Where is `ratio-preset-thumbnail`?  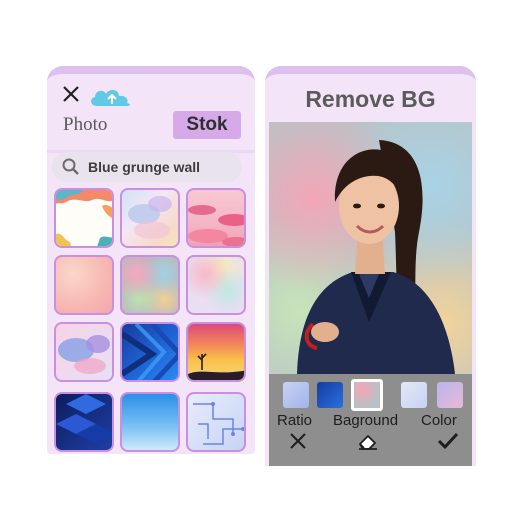 ratio-preset-thumbnail is located at coordinates (296, 395).